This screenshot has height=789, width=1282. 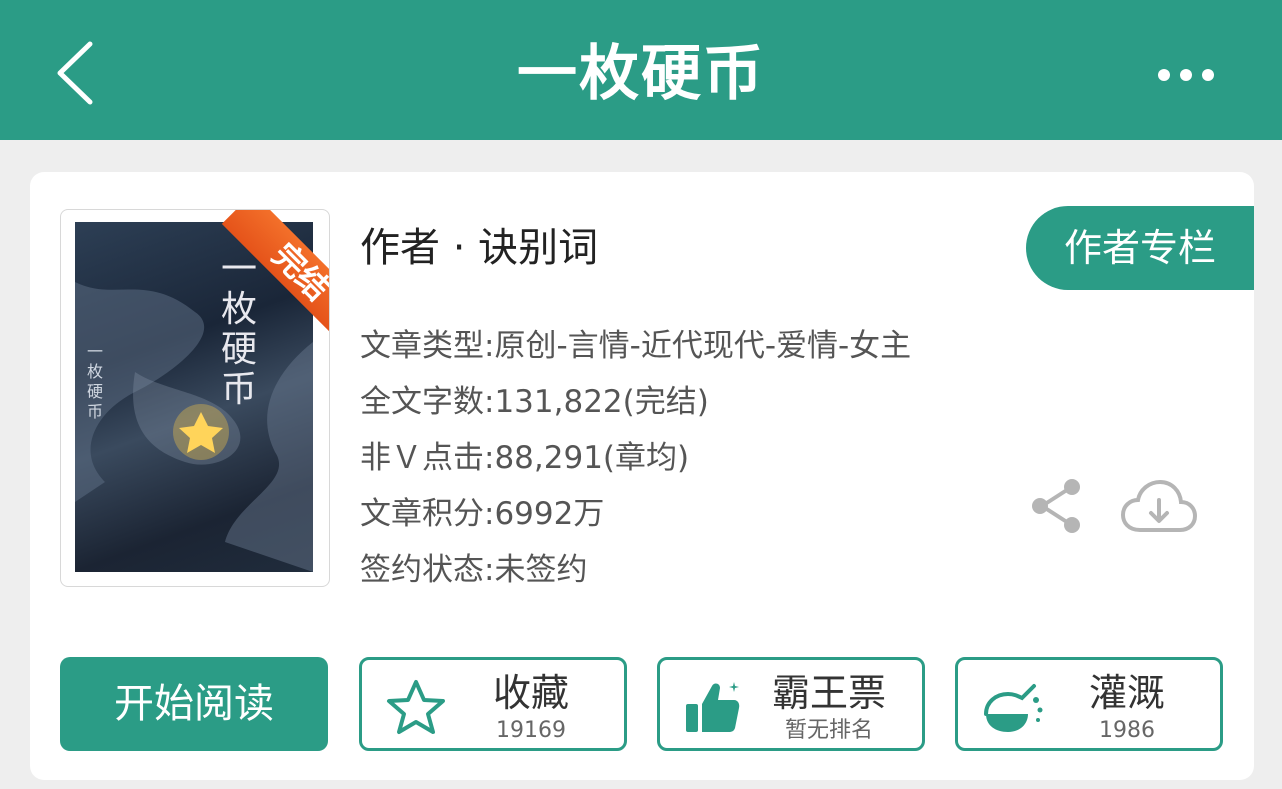 What do you see at coordinates (530, 693) in the screenshot?
I see `favorite-label: 收藏` at bounding box center [530, 693].